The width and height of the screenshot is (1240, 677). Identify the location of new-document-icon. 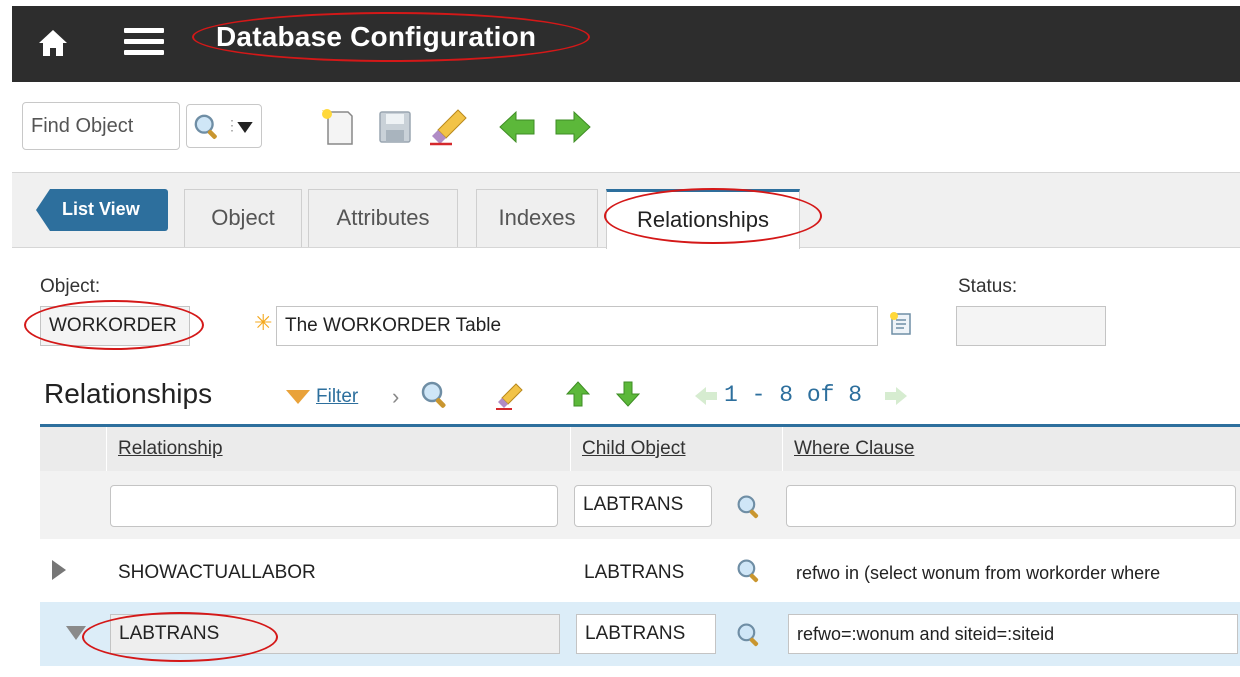
(339, 127).